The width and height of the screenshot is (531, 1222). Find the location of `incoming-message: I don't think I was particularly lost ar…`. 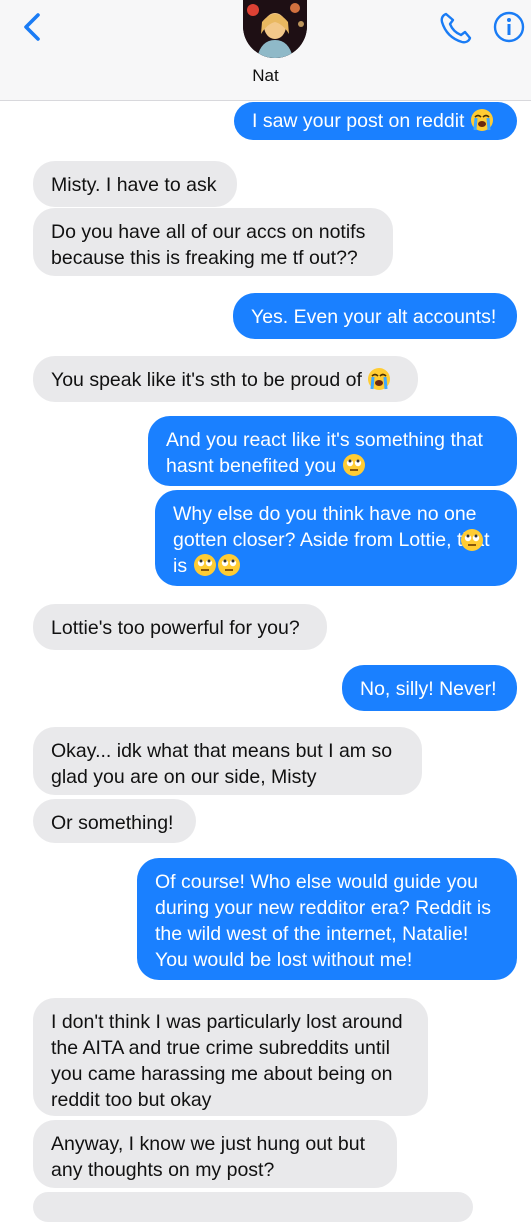

incoming-message: I don't think I was particularly lost ar… is located at coordinates (230, 1057).